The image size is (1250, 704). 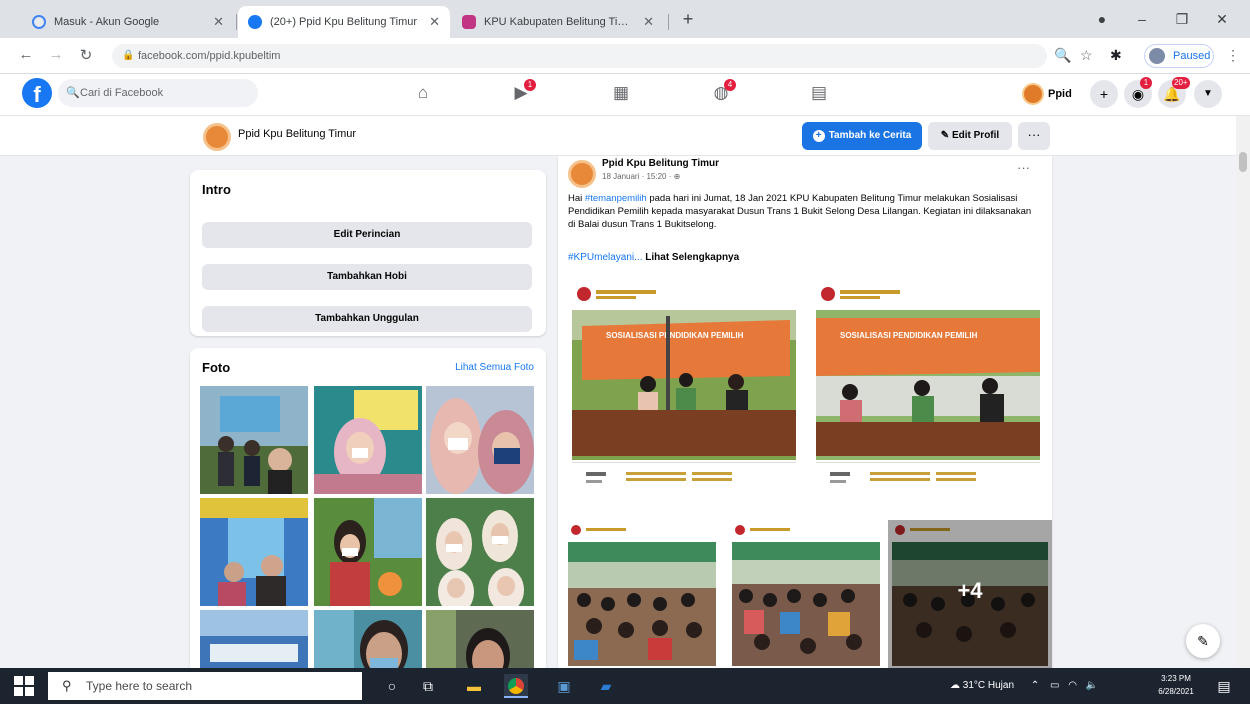 What do you see at coordinates (621, 94) in the screenshot?
I see `marketplace-icon: ▦` at bounding box center [621, 94].